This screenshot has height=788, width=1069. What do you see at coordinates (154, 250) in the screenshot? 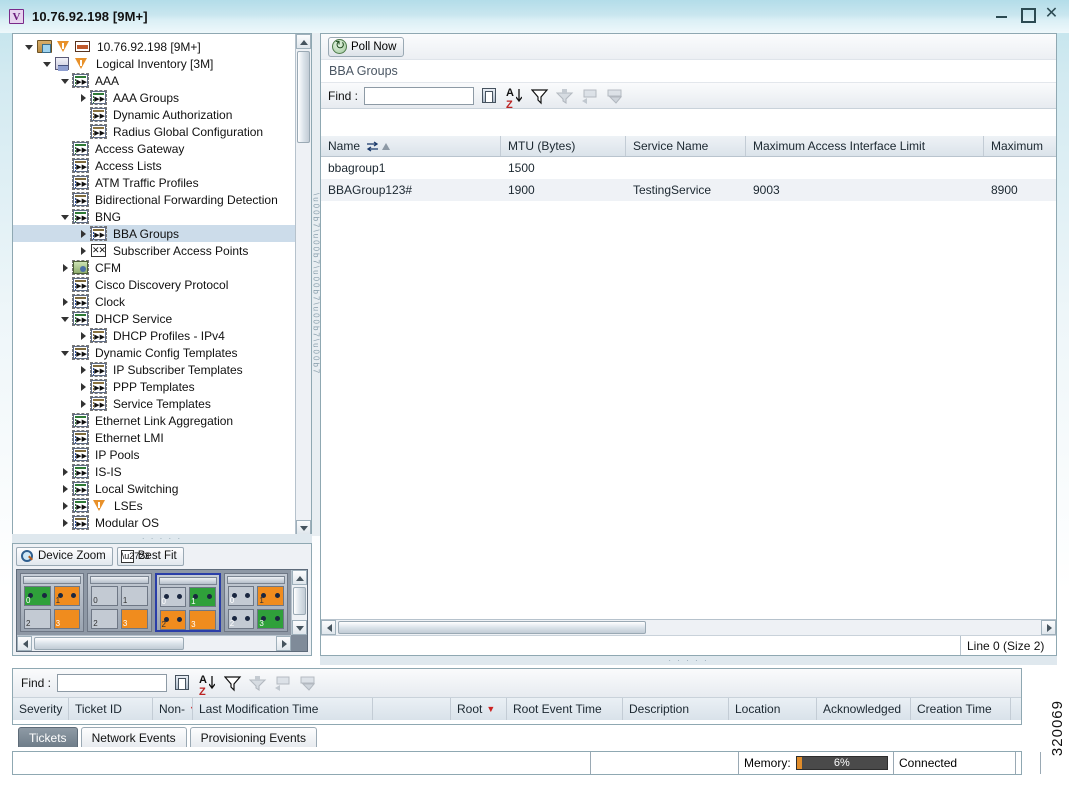
I see `tree-item-subscriber-access-points: ✕✕ Subscriber Access Points` at bounding box center [154, 250].